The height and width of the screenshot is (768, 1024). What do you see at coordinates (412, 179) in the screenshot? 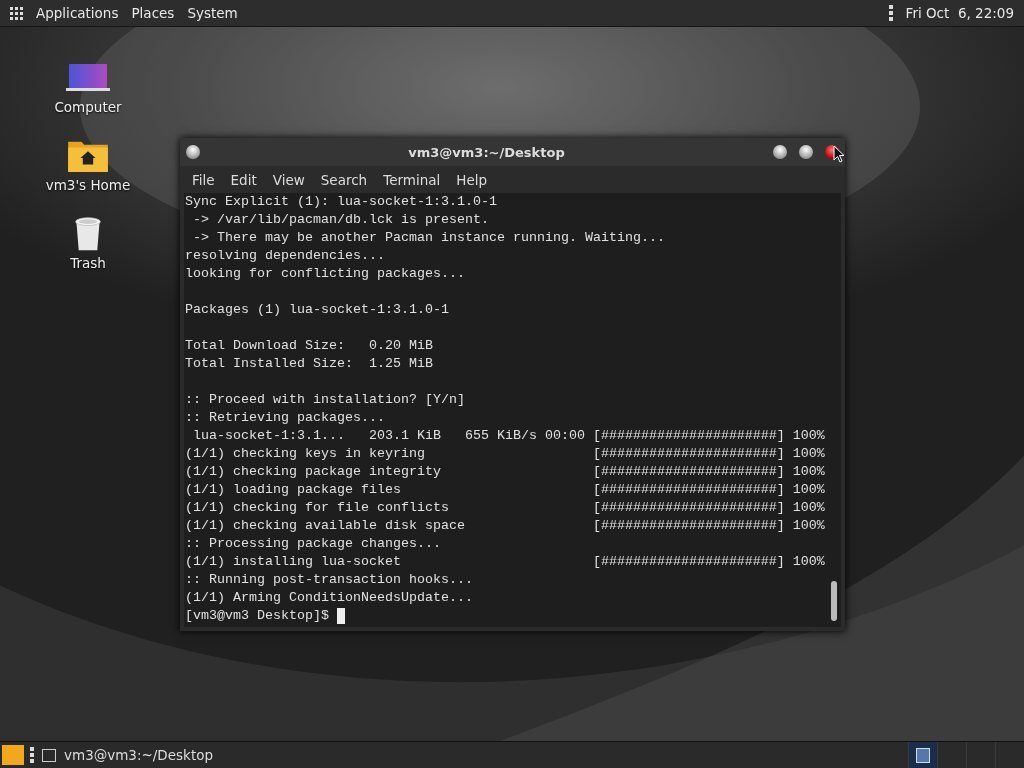
I see `menu-item: Terminal` at bounding box center [412, 179].